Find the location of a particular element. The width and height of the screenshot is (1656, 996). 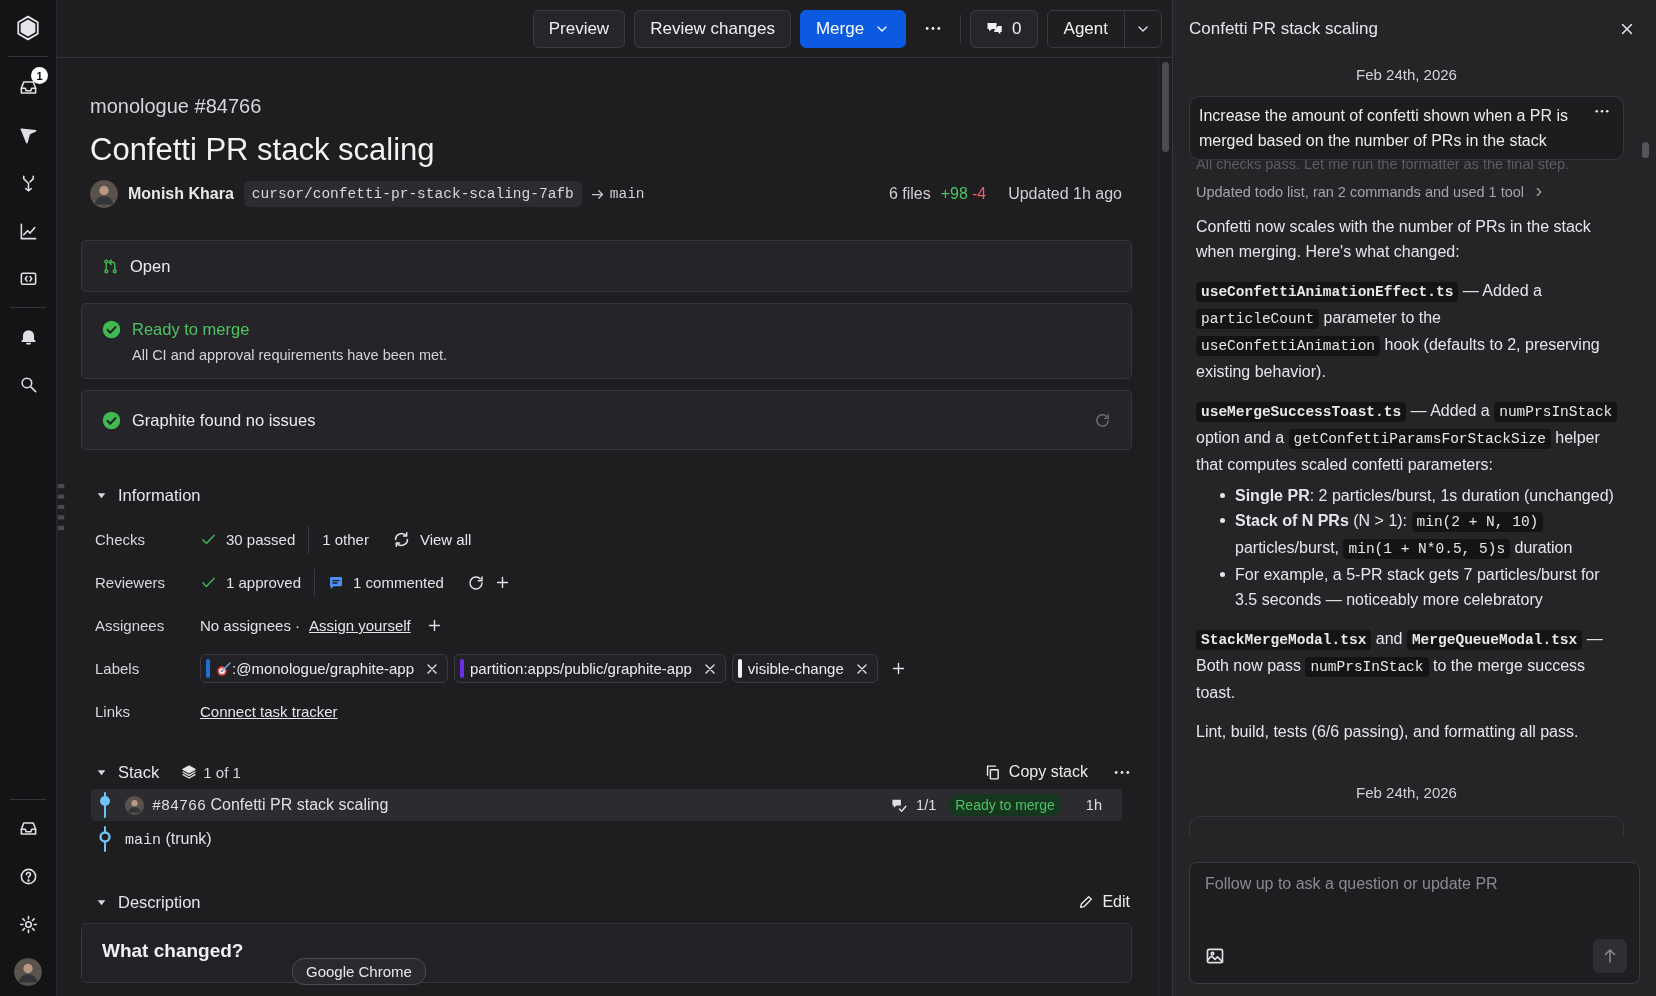

trunk-branch: main (trunk) is located at coordinates (168, 839).